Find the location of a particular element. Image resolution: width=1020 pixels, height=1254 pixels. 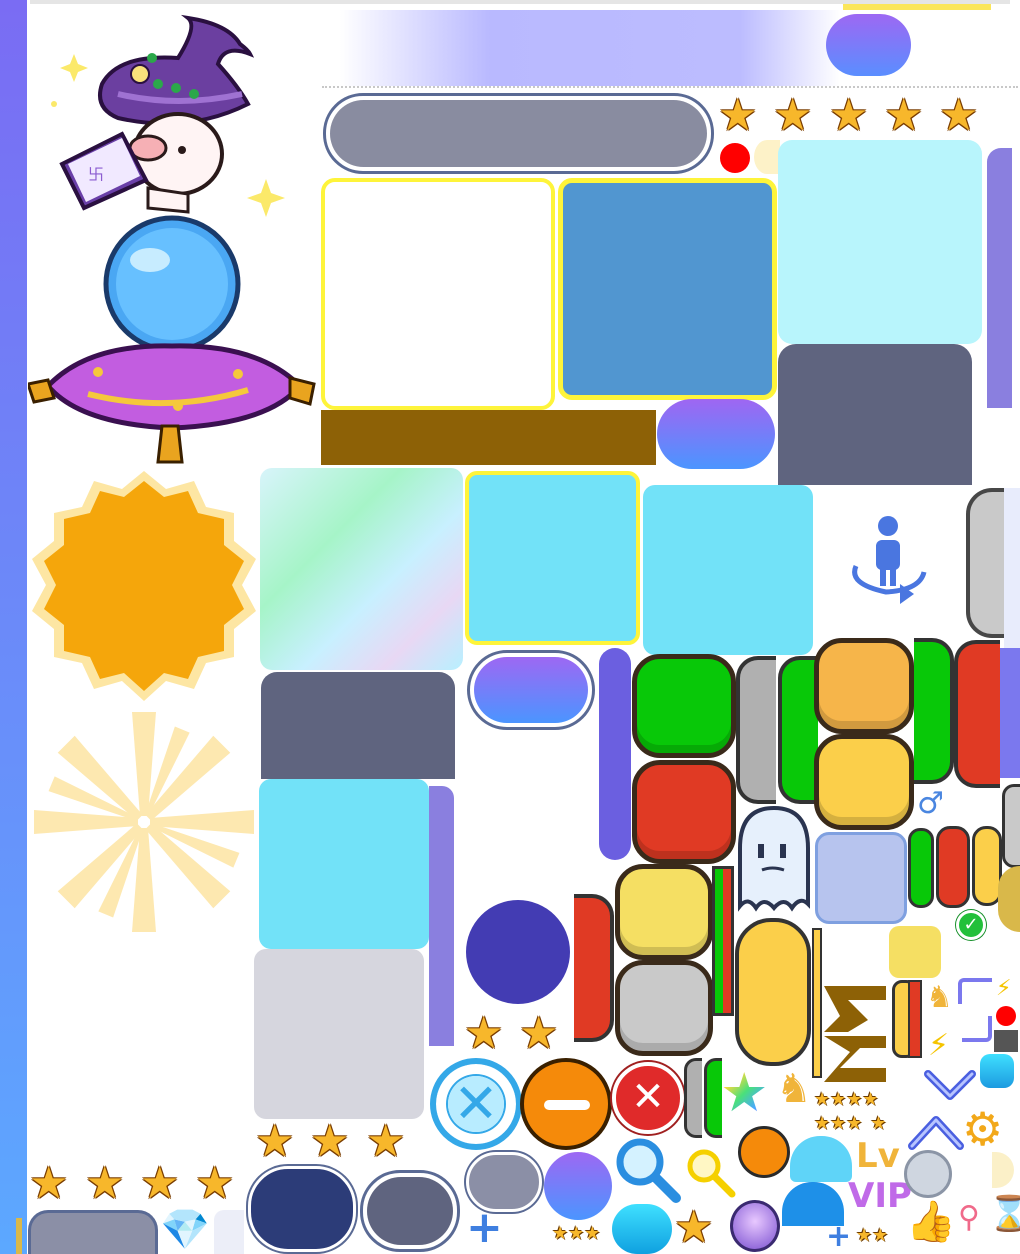

magnifier-icon-yellow is located at coordinates (710, 1172).